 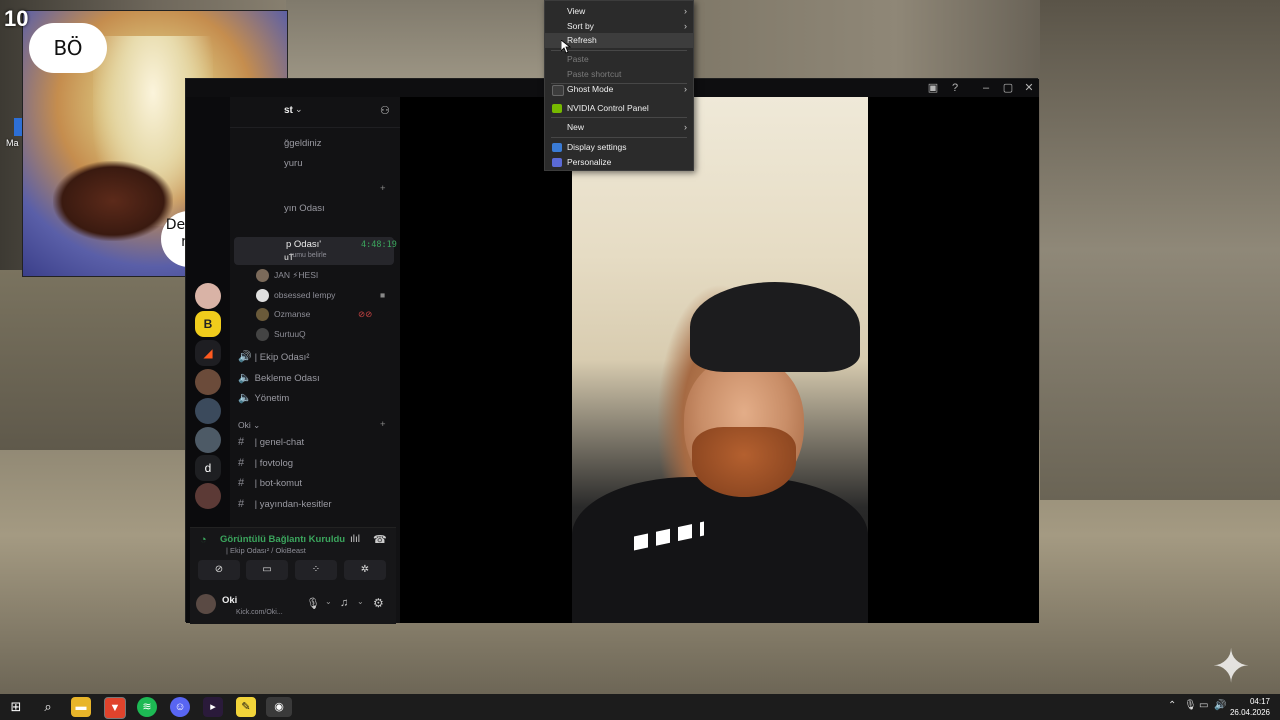 I want to click on menu-item-label: NVIDIA Control Panel, so click(x=608, y=108).